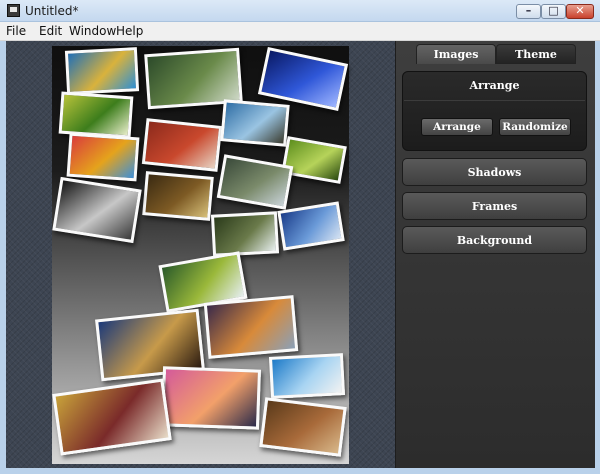 This screenshot has width=600, height=474. What do you see at coordinates (494, 100) in the screenshot?
I see `divider` at bounding box center [494, 100].